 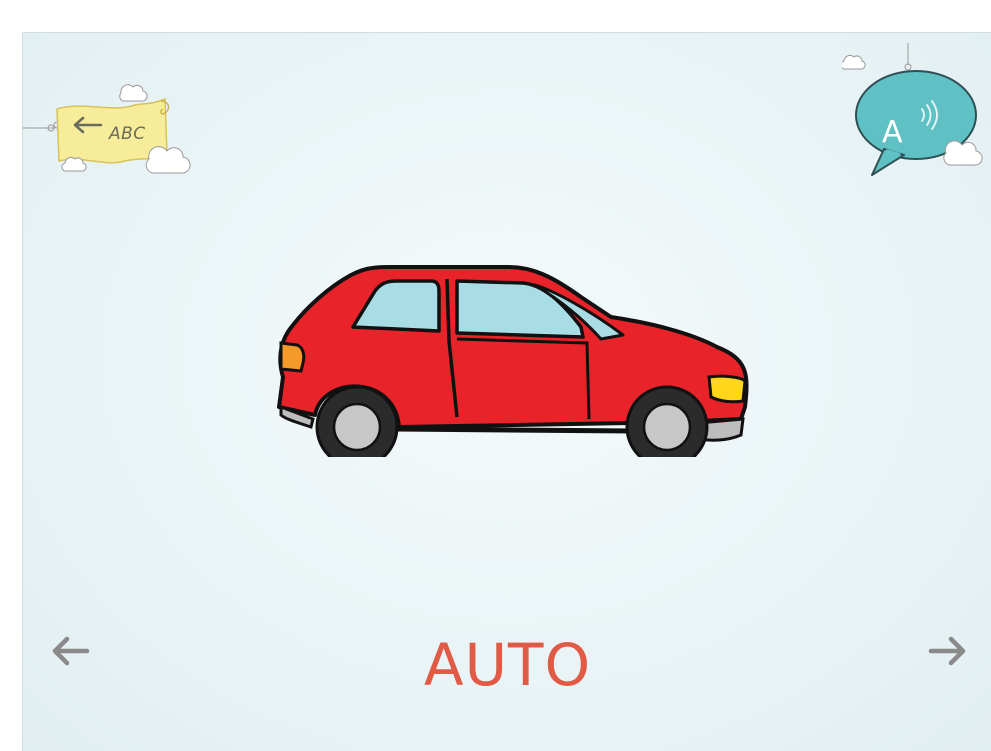 What do you see at coordinates (513, 367) in the screenshot?
I see `car-icon` at bounding box center [513, 367].